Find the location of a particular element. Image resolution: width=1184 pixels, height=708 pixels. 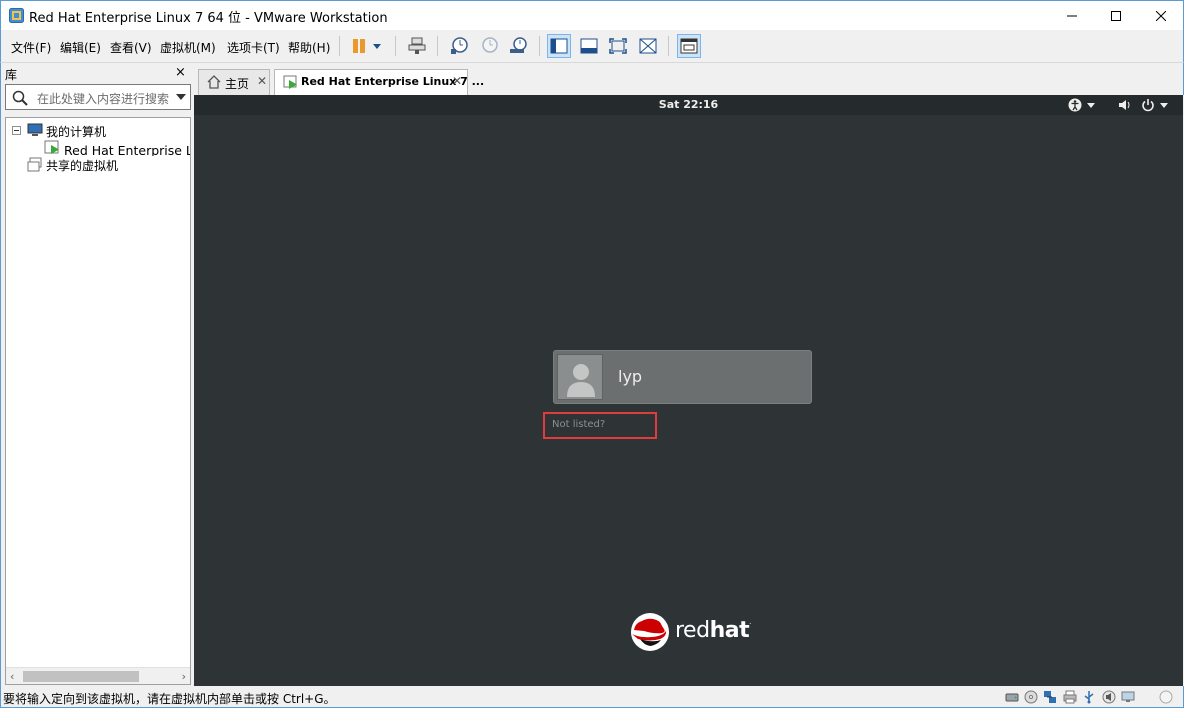

avatar is located at coordinates (580, 377).